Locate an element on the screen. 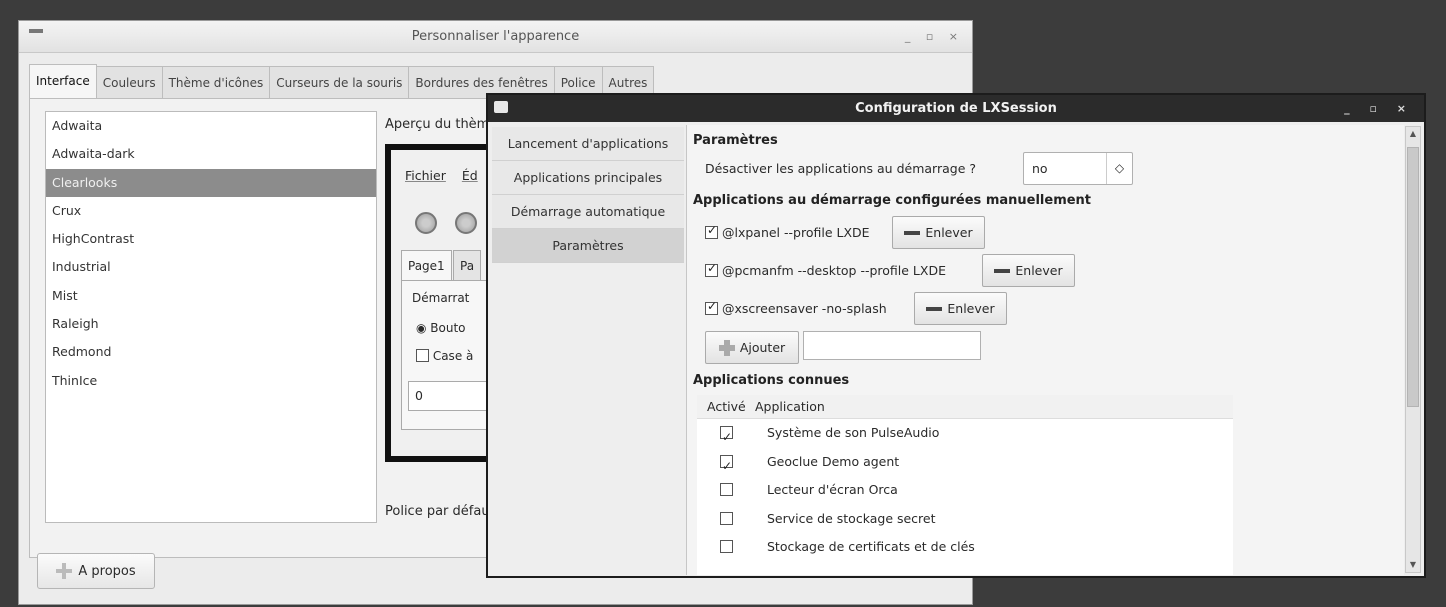 The width and height of the screenshot is (1446, 607). preview-tab-page2: Pa is located at coordinates (467, 265).